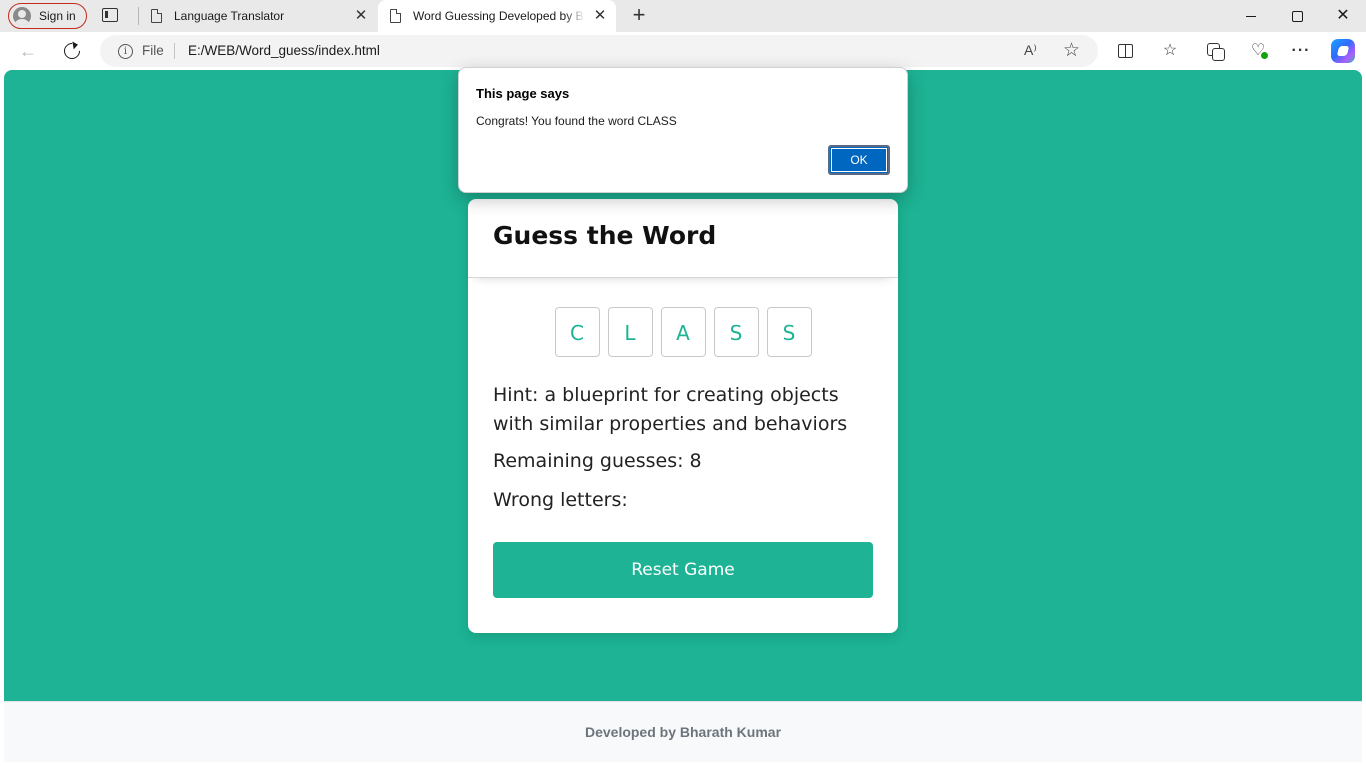 The image size is (1366, 766). I want to click on tab-actions-icon, so click(110, 15).